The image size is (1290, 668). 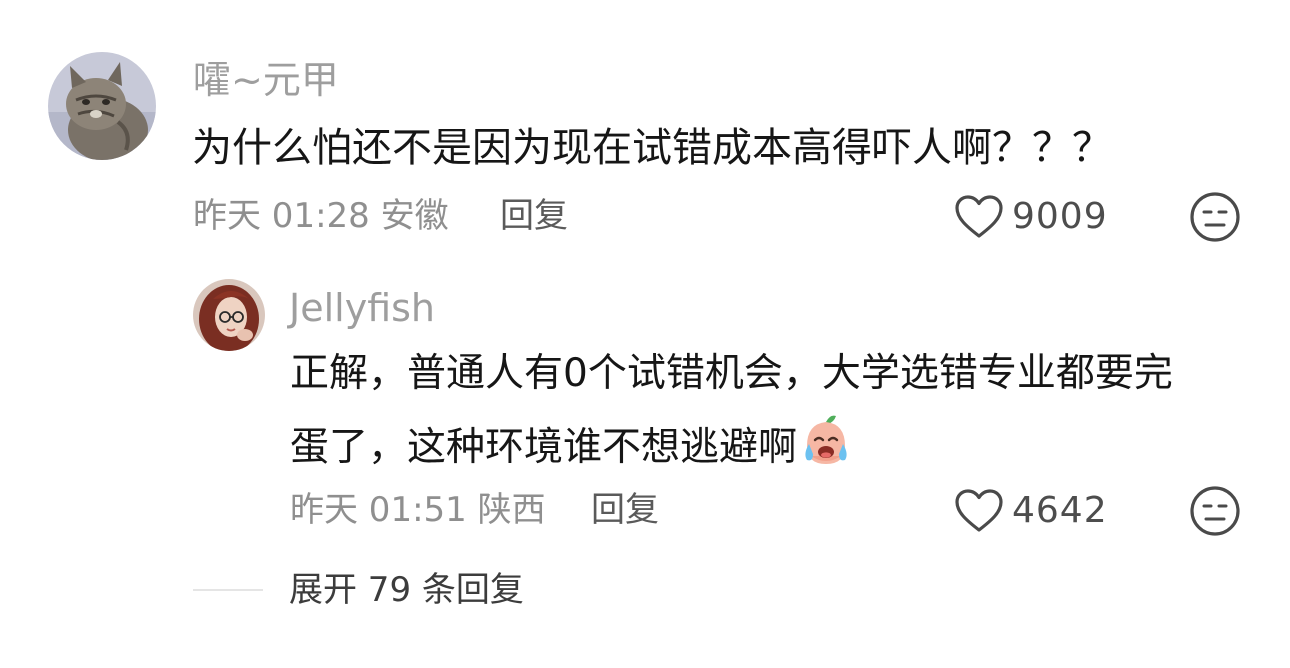 What do you see at coordinates (362, 308) in the screenshot?
I see `username: Jellyfish` at bounding box center [362, 308].